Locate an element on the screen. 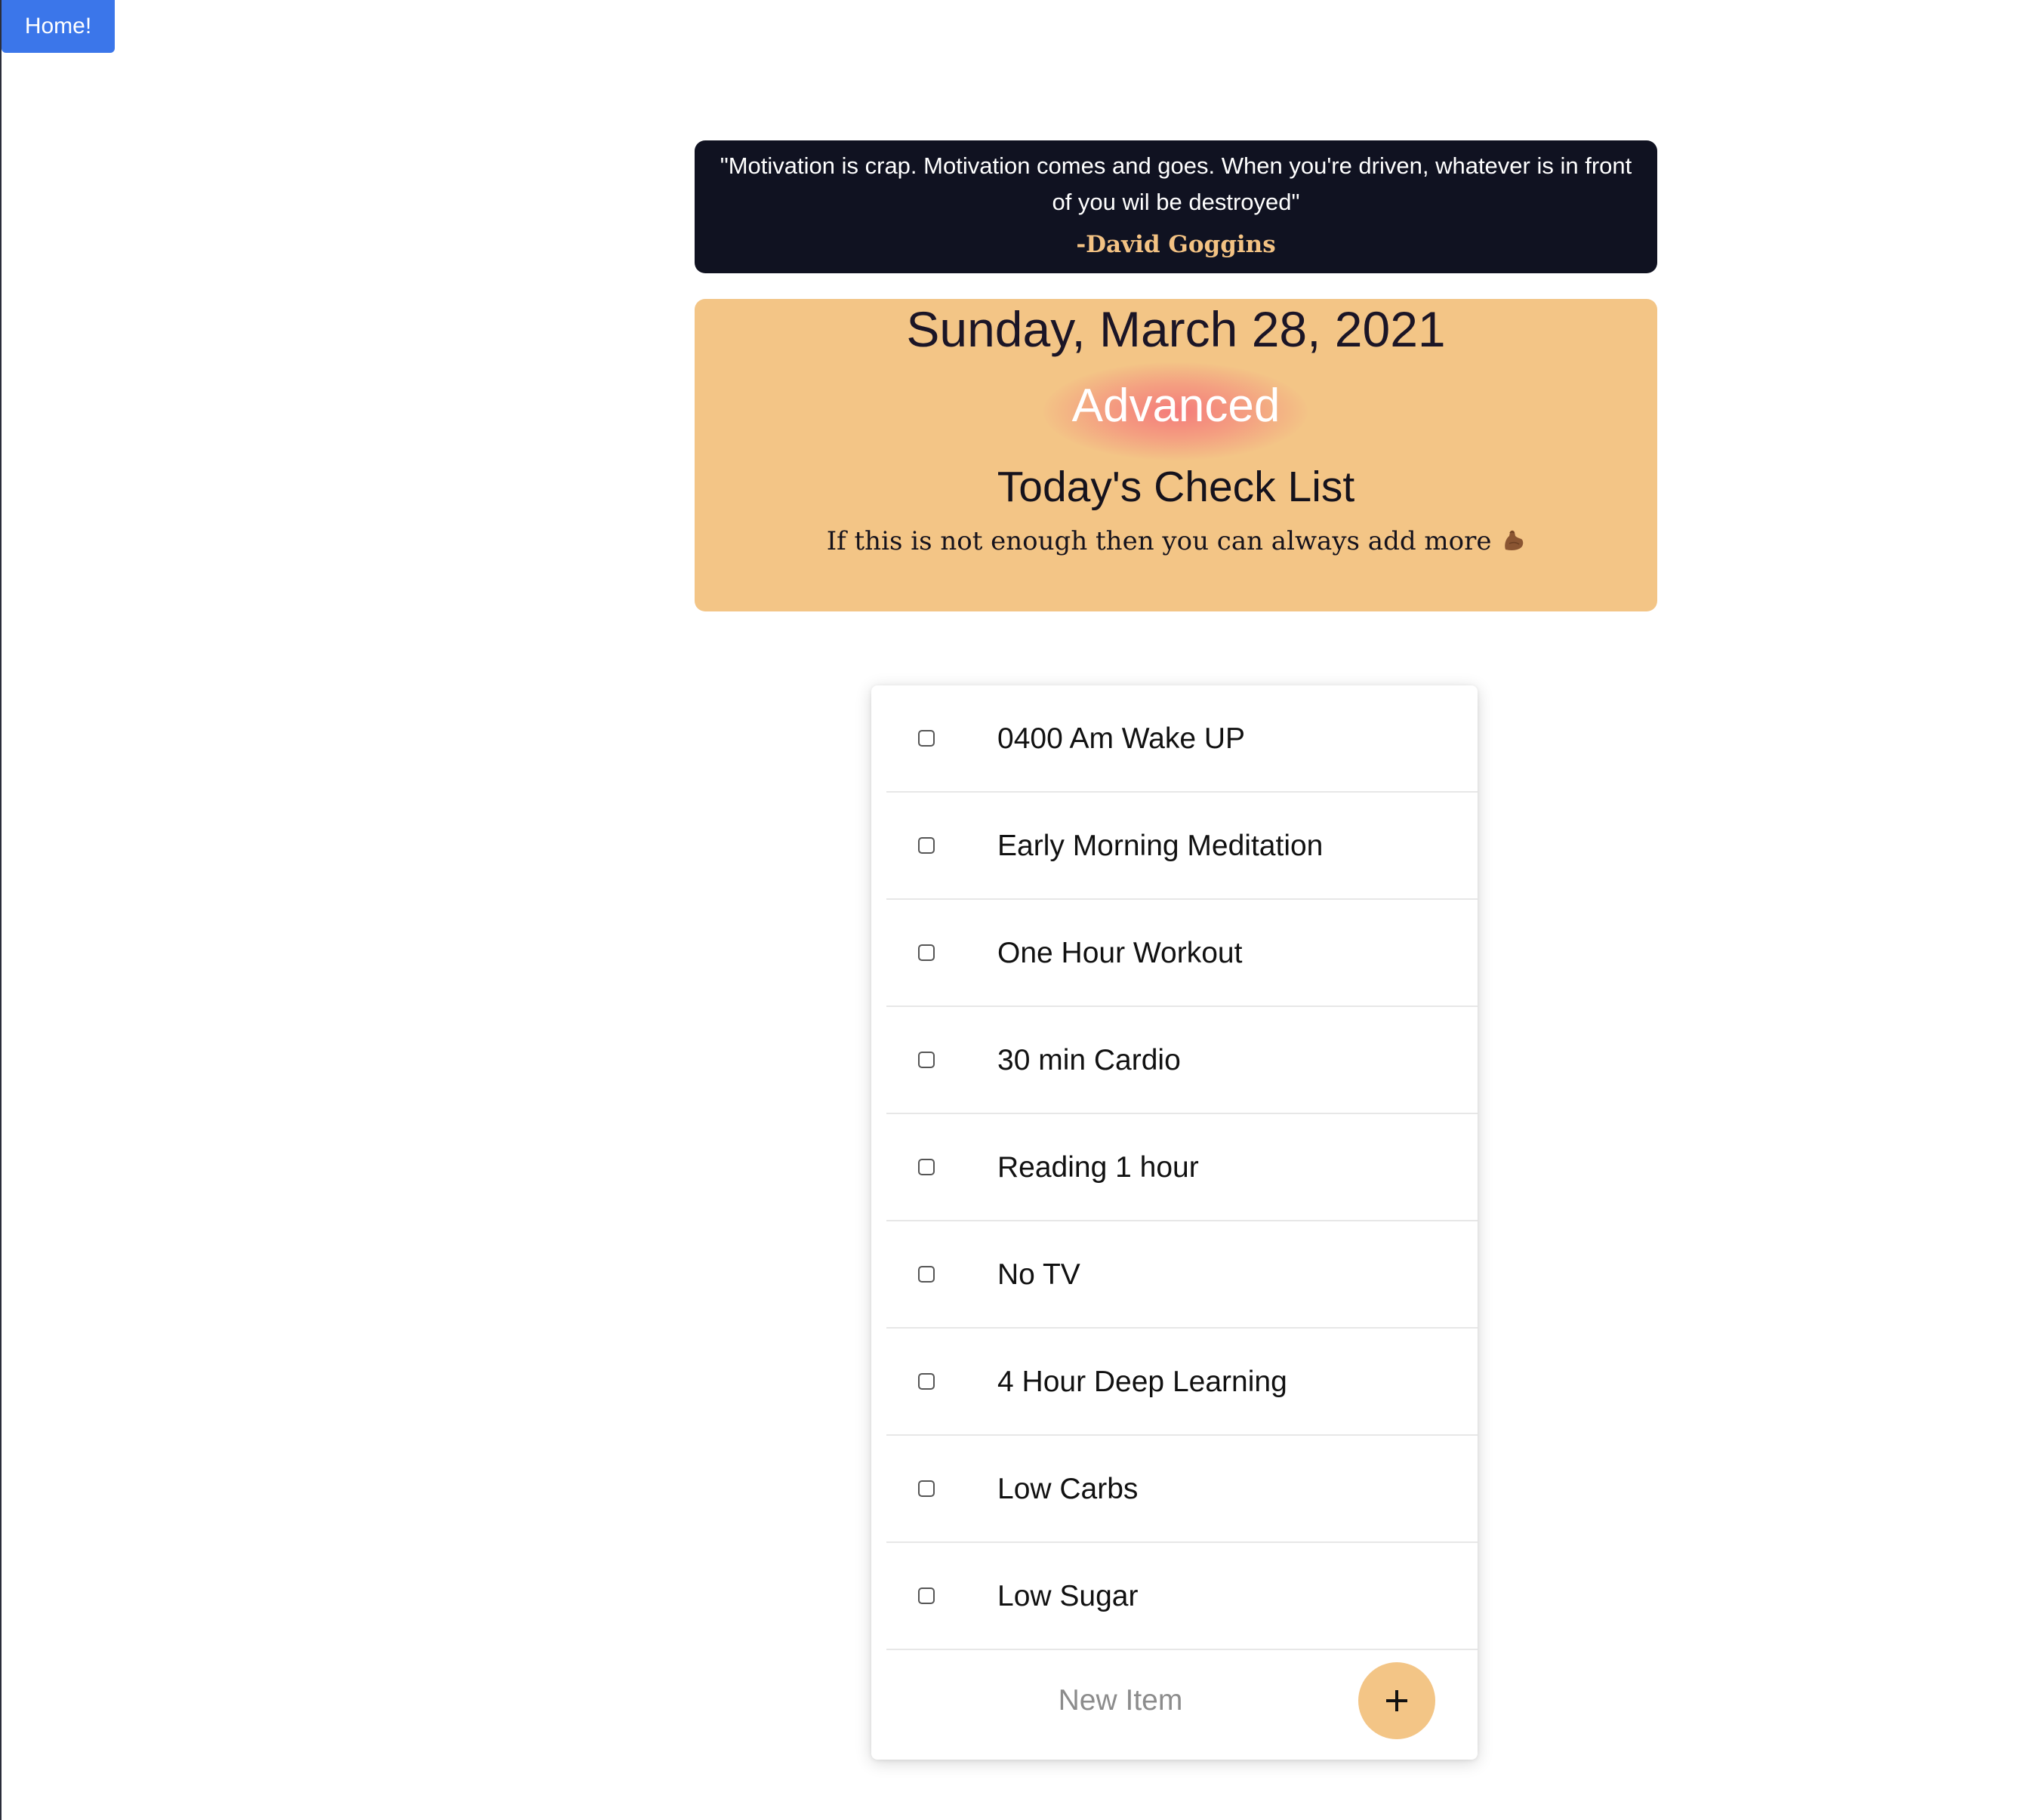 The image size is (2034, 1820). new-item-input is located at coordinates (1120, 1700).